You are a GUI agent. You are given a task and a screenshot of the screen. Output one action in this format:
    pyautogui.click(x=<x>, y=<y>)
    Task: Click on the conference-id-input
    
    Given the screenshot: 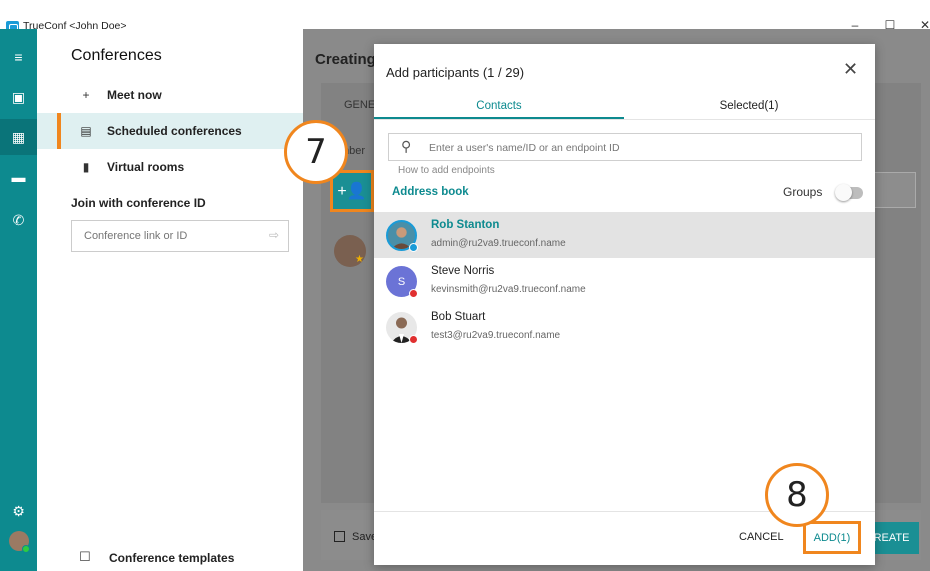 What is the action you would take?
    pyautogui.click(x=180, y=236)
    